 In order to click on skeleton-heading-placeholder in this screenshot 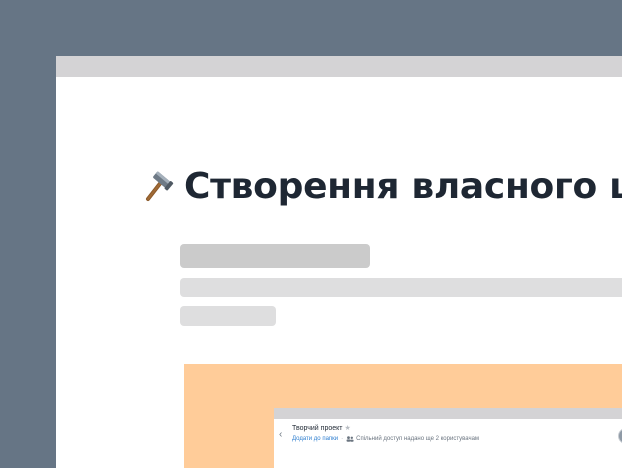, I will do `click(275, 256)`.